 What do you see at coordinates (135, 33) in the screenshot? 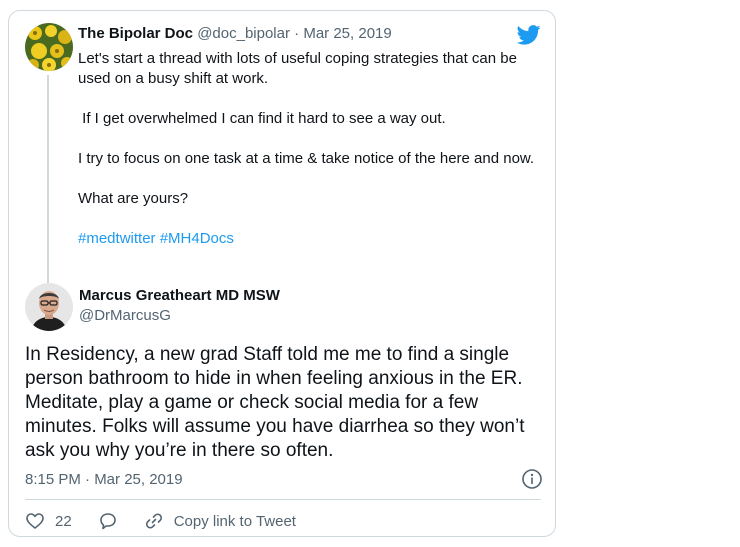
I see `parent-author-name: The Bipolar Doc` at bounding box center [135, 33].